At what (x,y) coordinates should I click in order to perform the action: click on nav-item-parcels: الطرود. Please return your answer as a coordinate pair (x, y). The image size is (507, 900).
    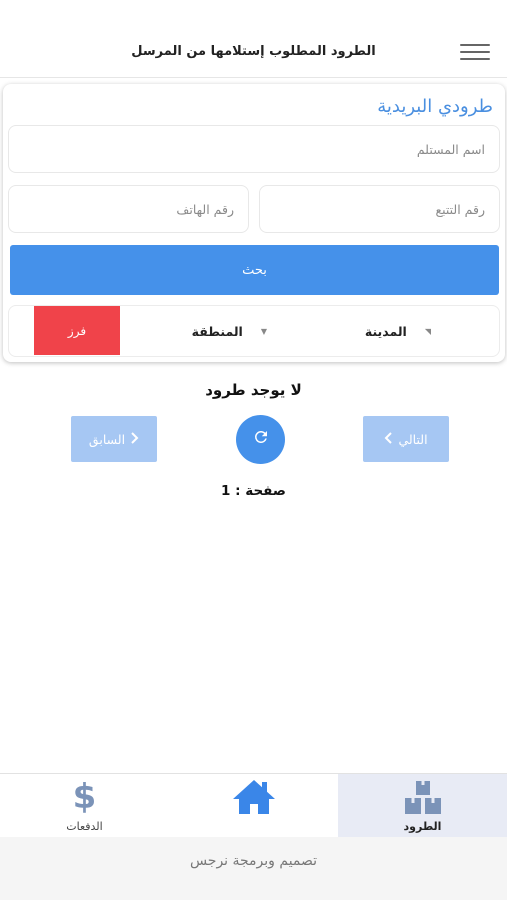
    Looking at the image, I should click on (422, 805).